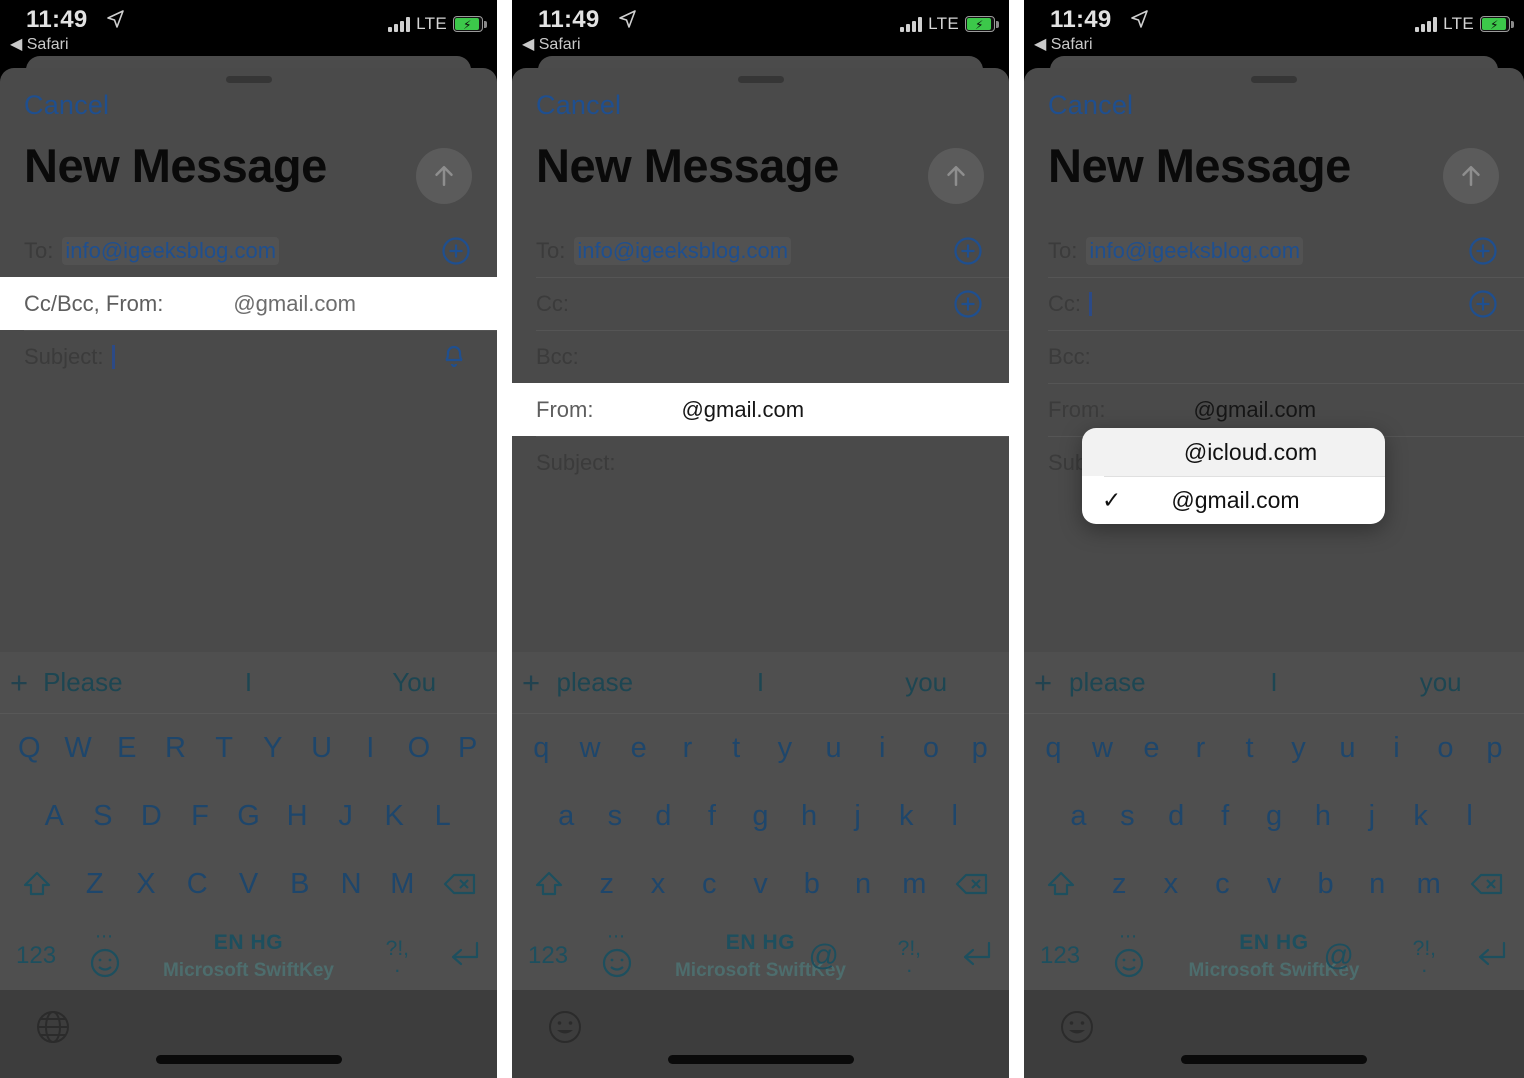  What do you see at coordinates (175, 748) in the screenshot?
I see `key: R` at bounding box center [175, 748].